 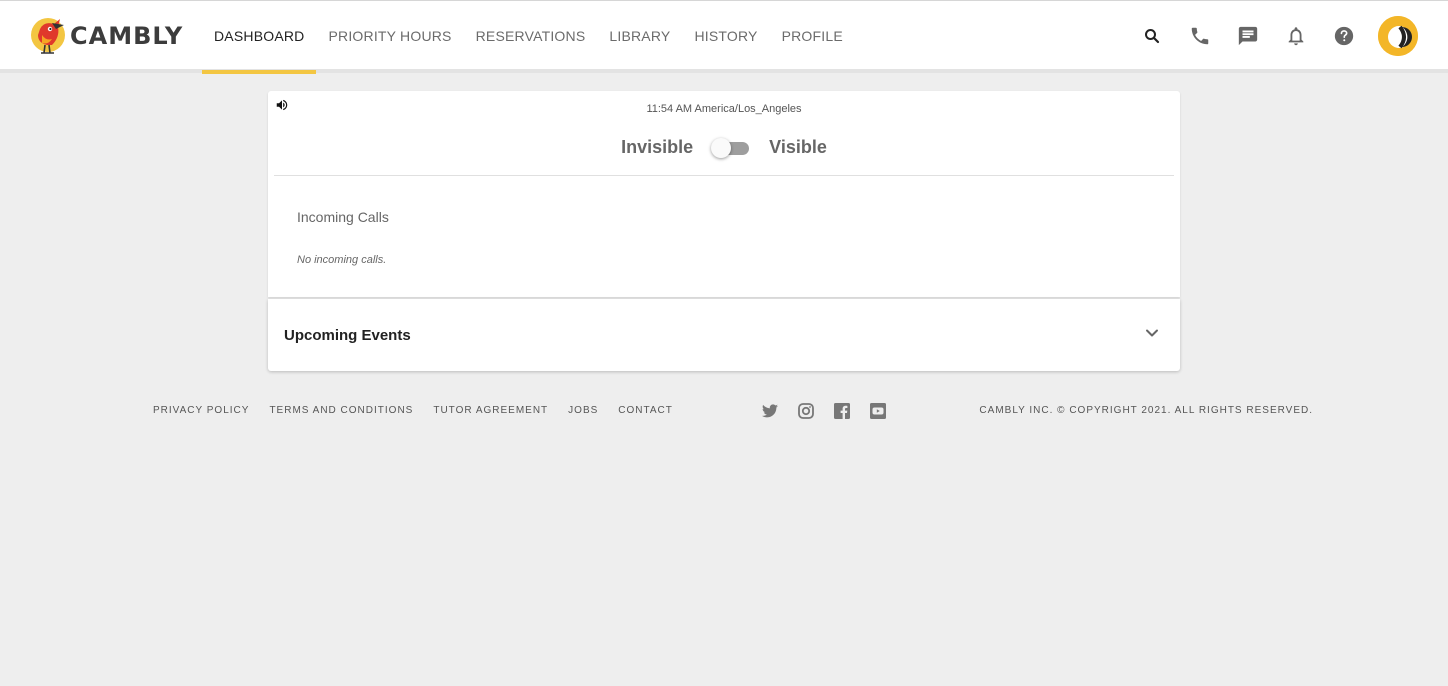 I want to click on search-icon, so click(x=1152, y=36).